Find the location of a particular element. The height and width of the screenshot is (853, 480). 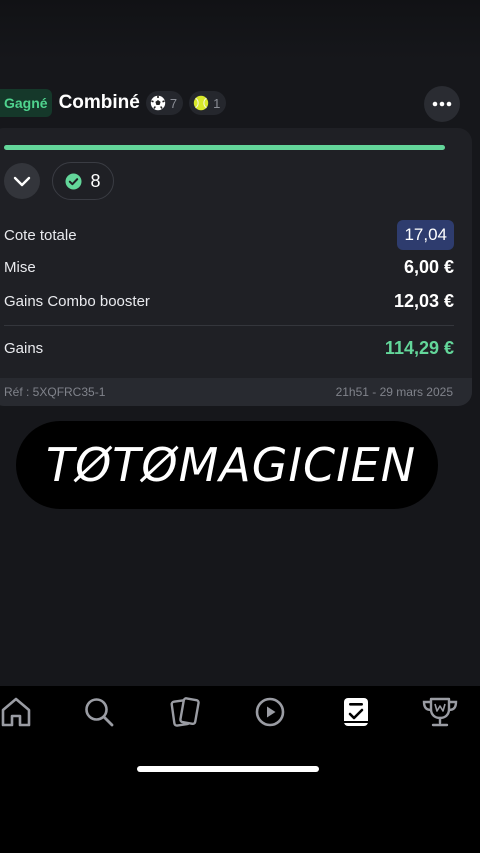

chevron-down-icon is located at coordinates (22, 181).